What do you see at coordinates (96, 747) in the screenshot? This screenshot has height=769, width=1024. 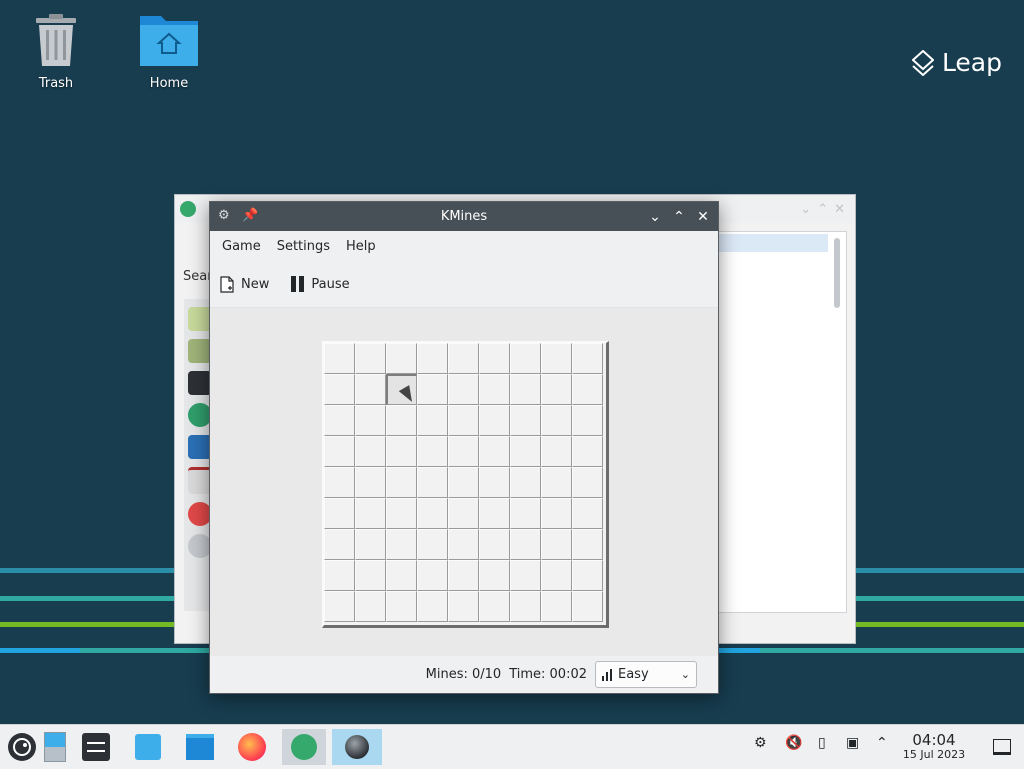 I see `task-settings` at bounding box center [96, 747].